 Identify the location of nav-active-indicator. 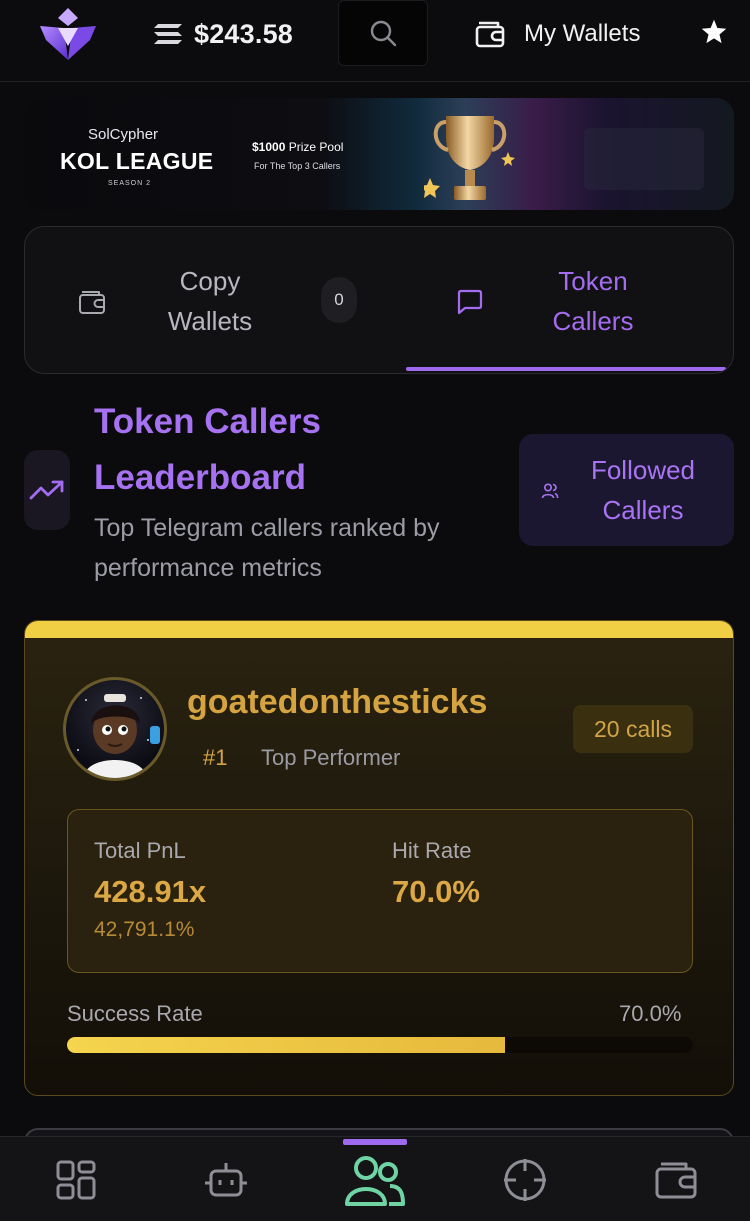
(375, 1142).